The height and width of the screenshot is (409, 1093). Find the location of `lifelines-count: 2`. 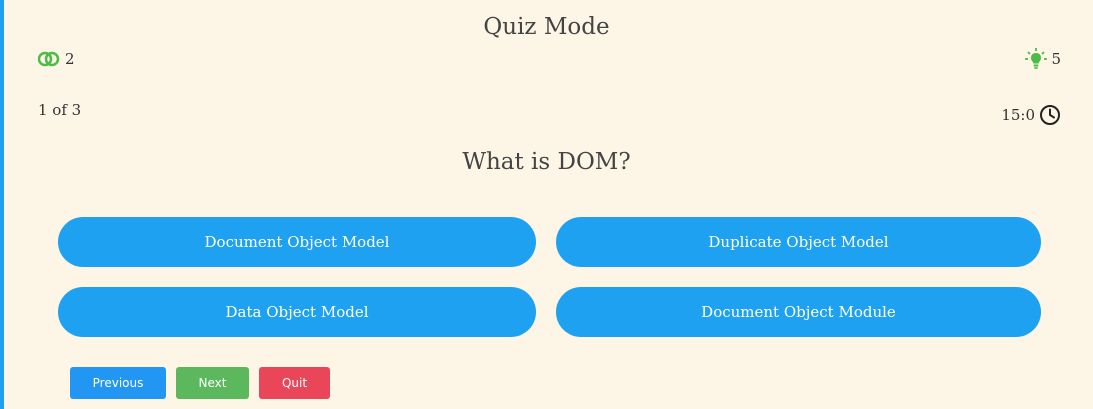

lifelines-count: 2 is located at coordinates (70, 59).